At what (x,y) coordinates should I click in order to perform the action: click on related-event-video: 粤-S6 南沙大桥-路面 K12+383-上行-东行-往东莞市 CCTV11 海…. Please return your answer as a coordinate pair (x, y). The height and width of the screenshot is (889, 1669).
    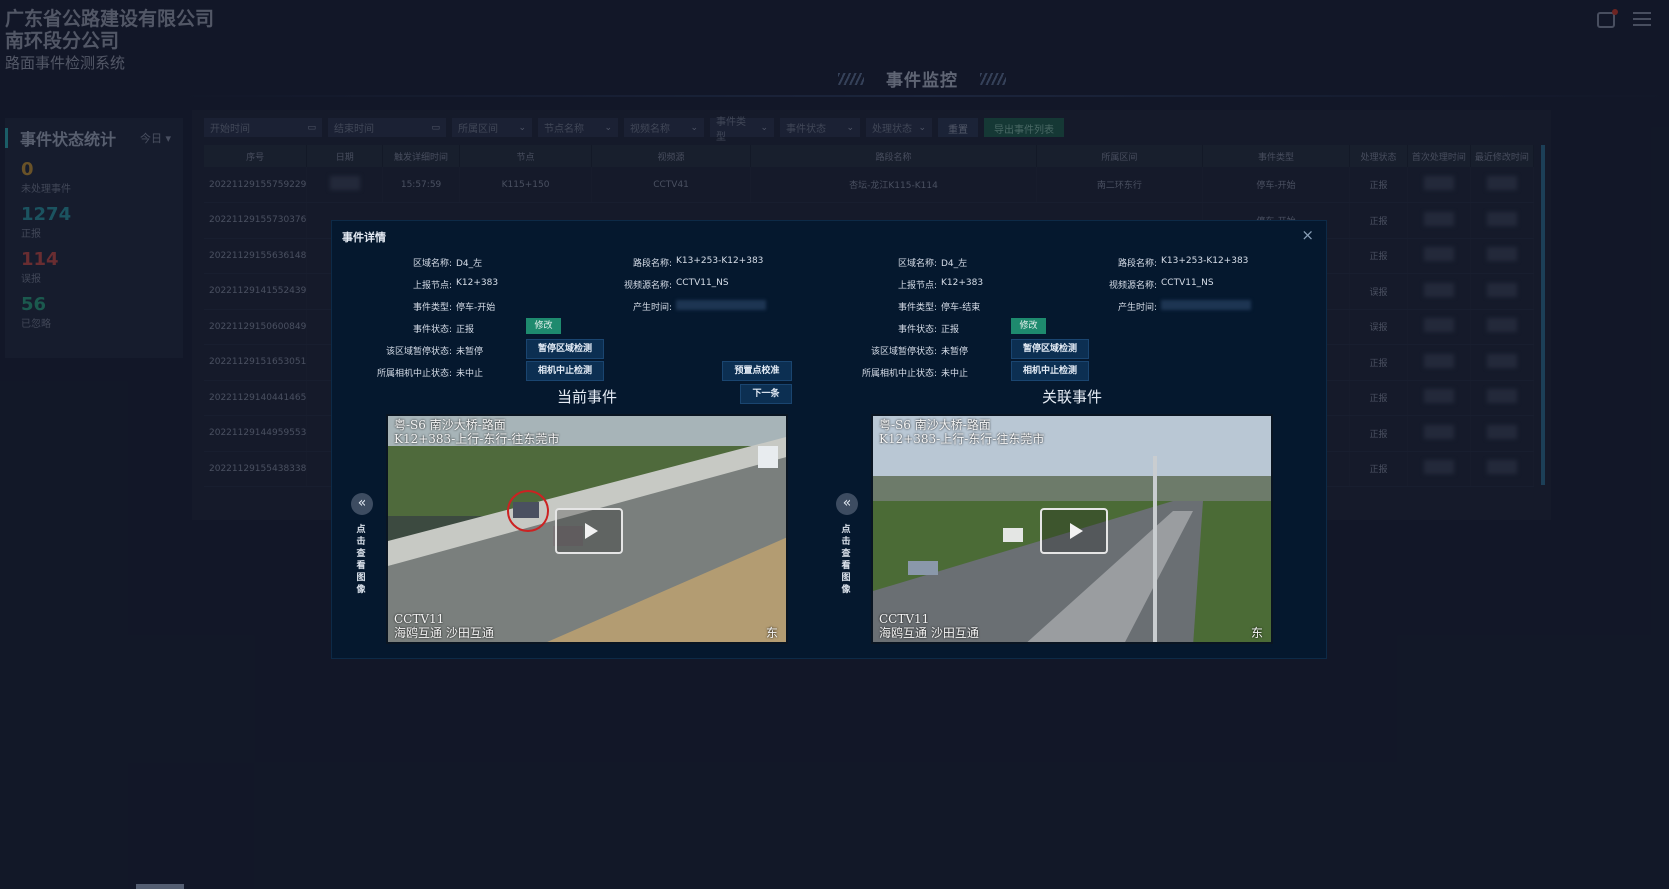
    Looking at the image, I should click on (1072, 529).